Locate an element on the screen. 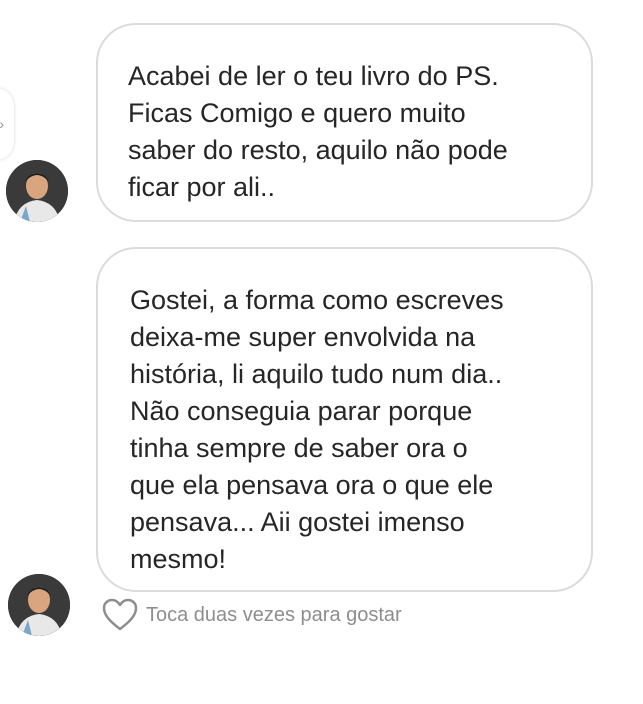 The width and height of the screenshot is (643, 704). like-row: Toca duas vezes para gostar is located at coordinates (252, 615).